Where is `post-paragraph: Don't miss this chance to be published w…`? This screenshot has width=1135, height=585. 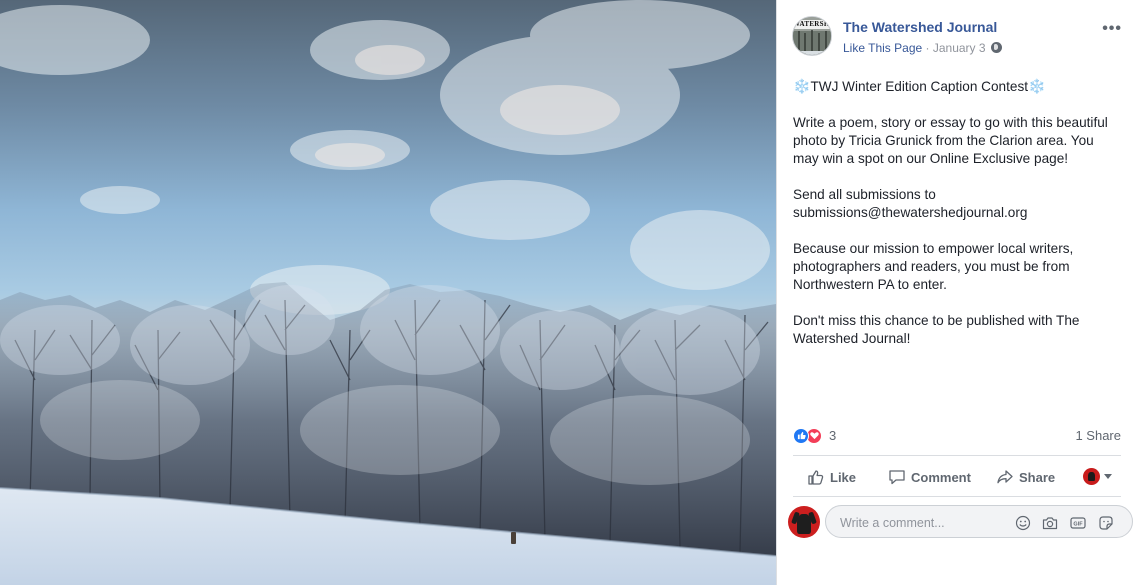 post-paragraph: Don't miss this chance to be published w… is located at coordinates (936, 329).